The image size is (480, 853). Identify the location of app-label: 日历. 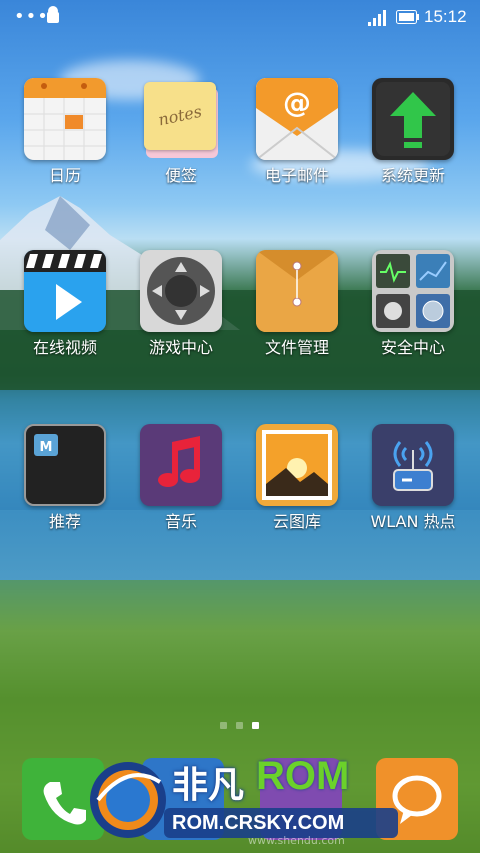
(64, 175).